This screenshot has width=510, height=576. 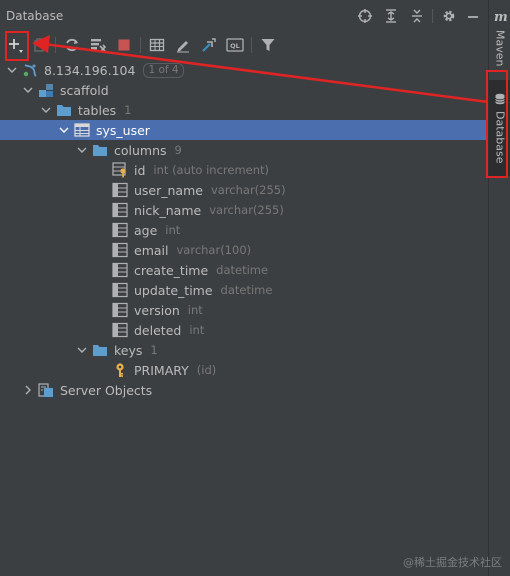 What do you see at coordinates (260, 69) in the screenshot?
I see `annotation-arrow` at bounding box center [260, 69].